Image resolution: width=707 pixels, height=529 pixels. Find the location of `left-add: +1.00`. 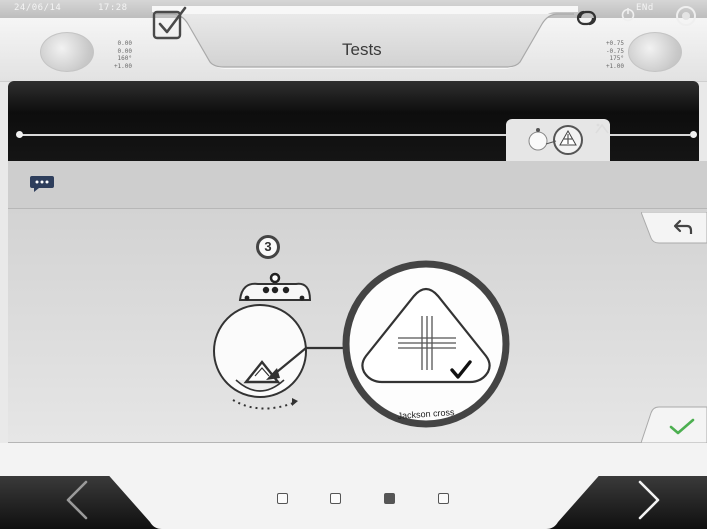

left-add: +1.00 is located at coordinates (122, 66).